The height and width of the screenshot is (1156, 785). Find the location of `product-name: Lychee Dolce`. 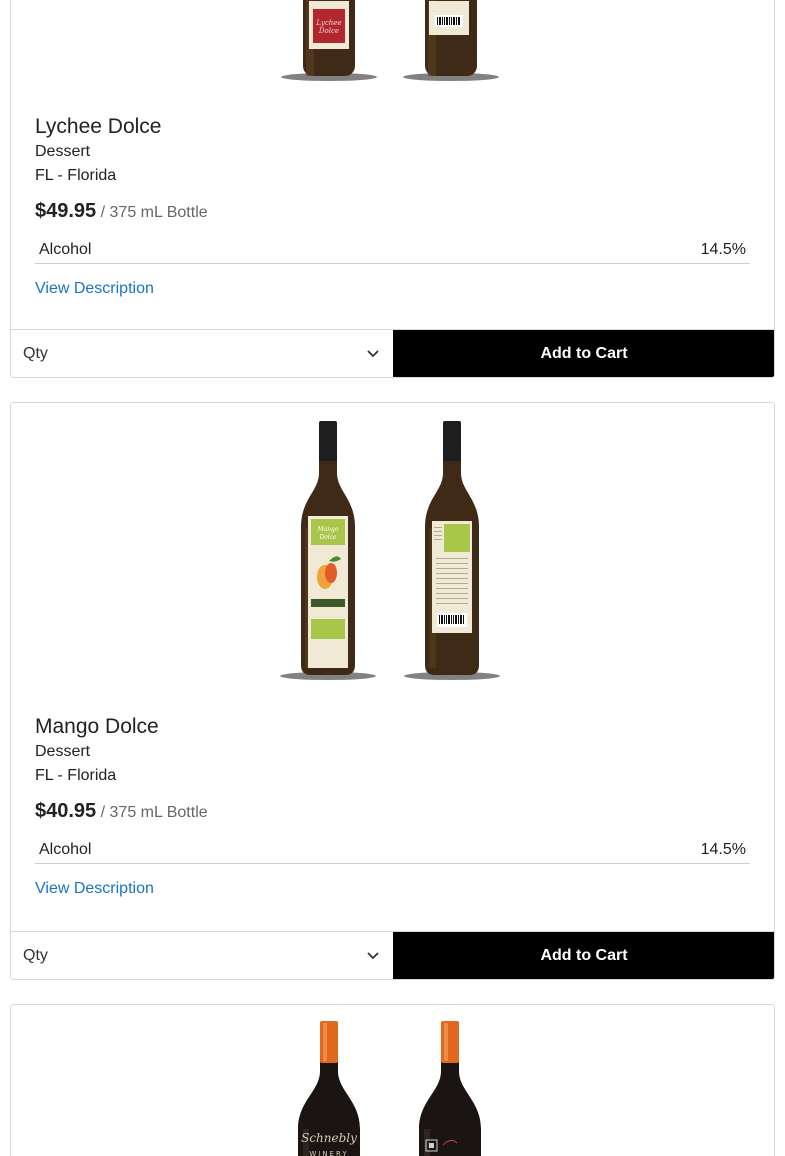

product-name: Lychee Dolce is located at coordinates (392, 127).